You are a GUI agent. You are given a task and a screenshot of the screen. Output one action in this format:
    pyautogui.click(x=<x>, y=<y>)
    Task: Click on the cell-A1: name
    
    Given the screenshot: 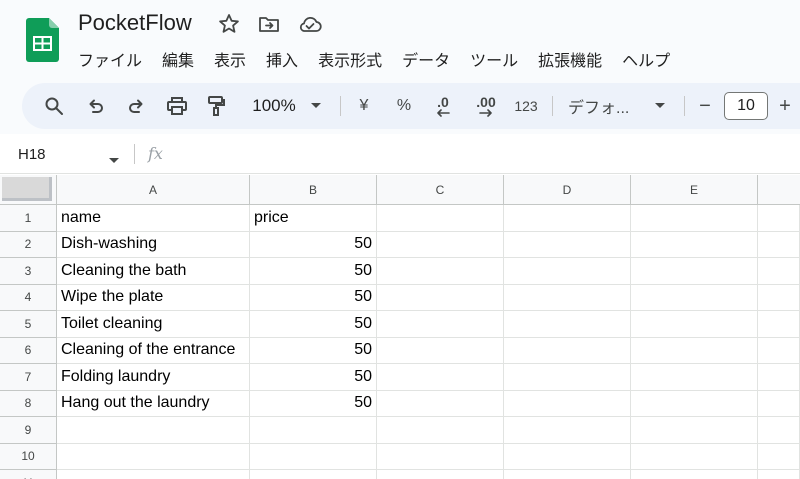 What is the action you would take?
    pyautogui.click(x=153, y=218)
    